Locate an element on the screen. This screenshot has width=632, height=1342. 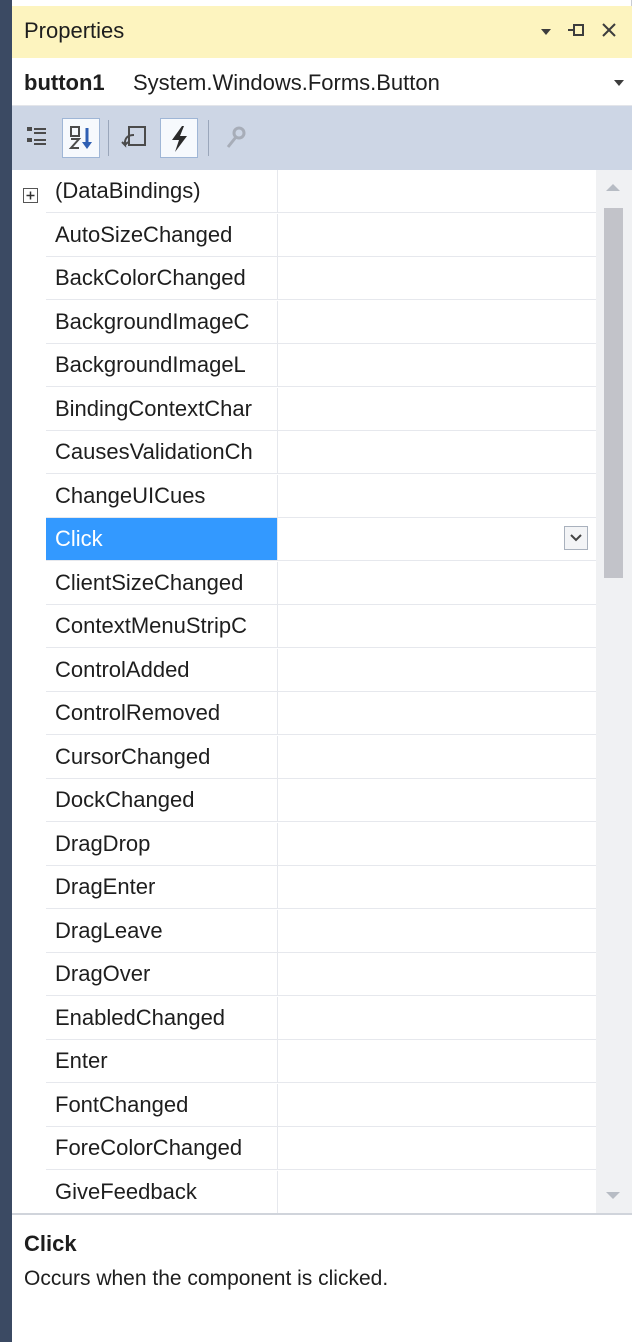
categorized-icon is located at coordinates (36, 136).